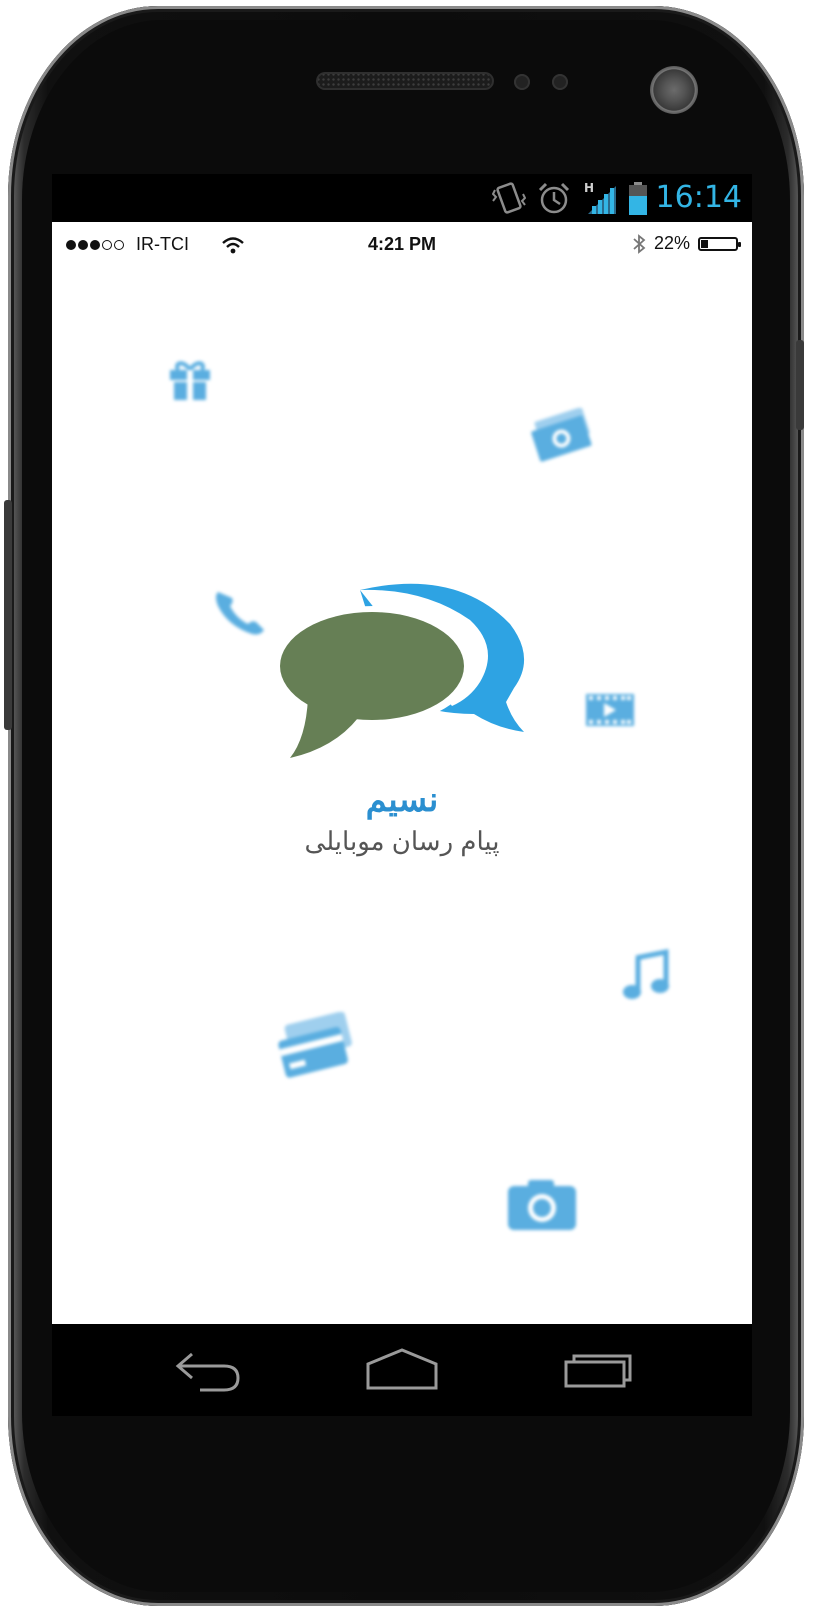 The height and width of the screenshot is (1614, 822). What do you see at coordinates (610, 710) in the screenshot?
I see `video-icon` at bounding box center [610, 710].